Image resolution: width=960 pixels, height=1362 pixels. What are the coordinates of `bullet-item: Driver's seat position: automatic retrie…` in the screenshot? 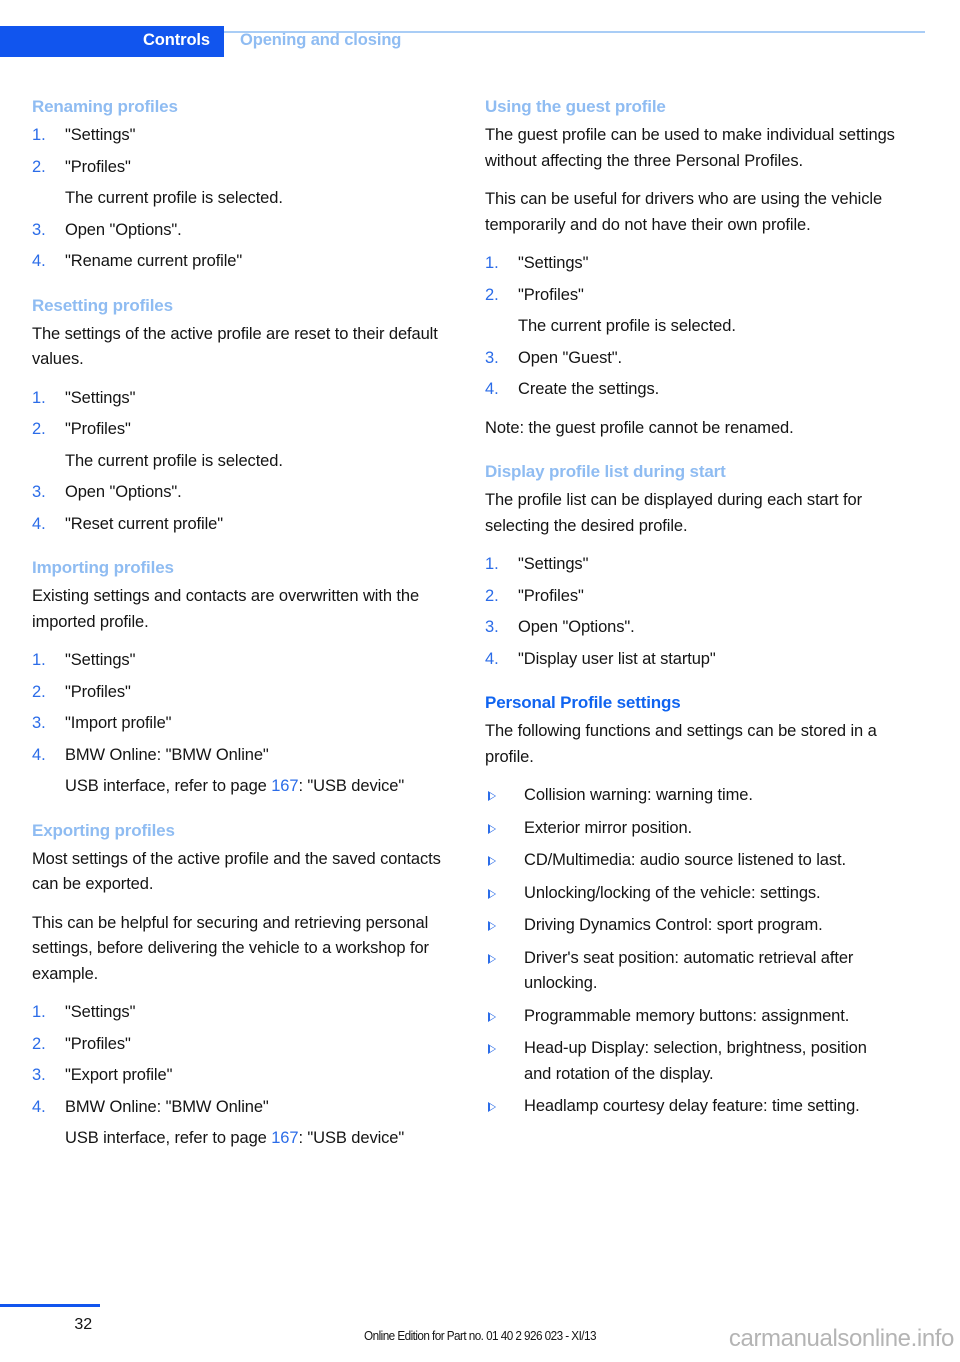 It's located at (690, 971).